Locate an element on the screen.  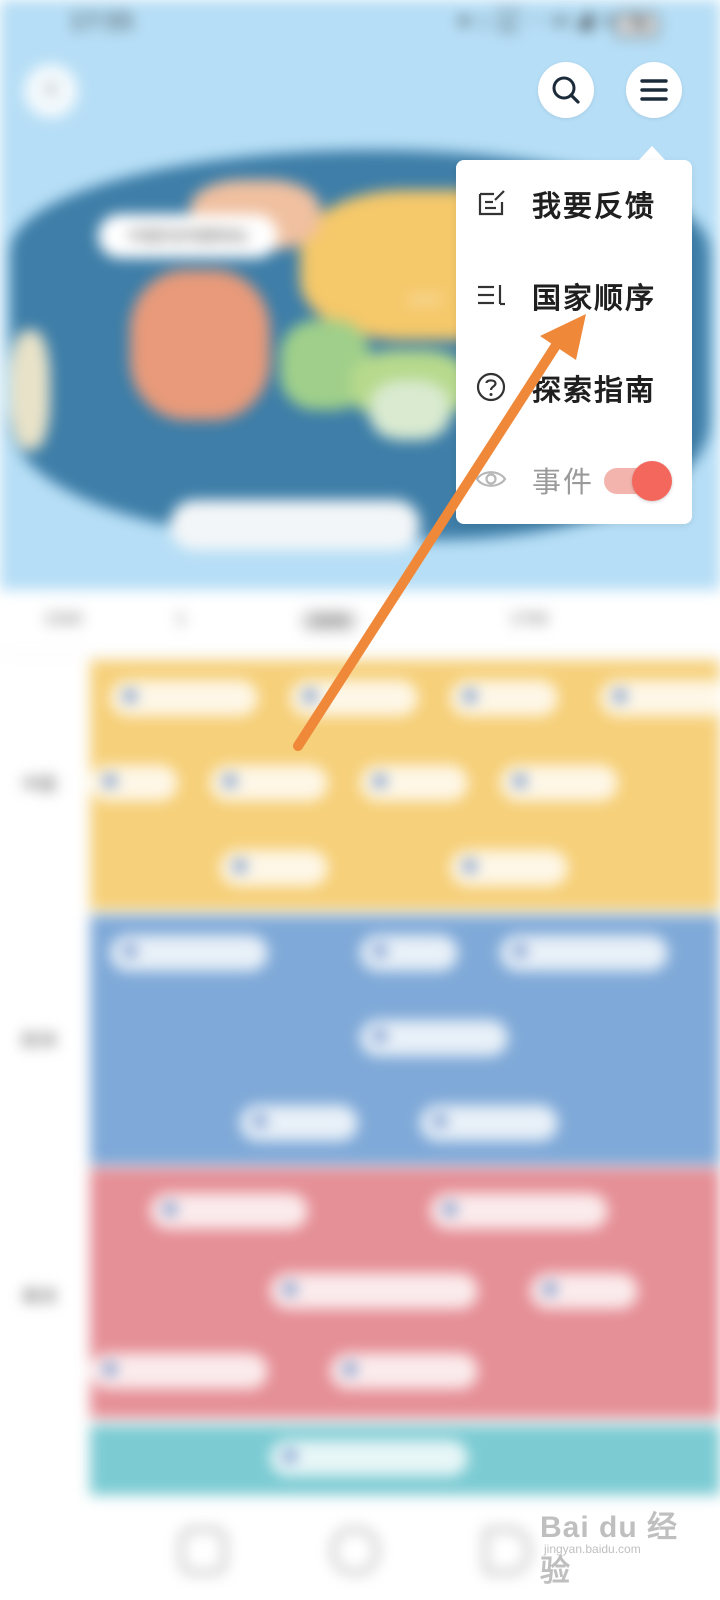
annotation-arrow is located at coordinates (439, 532).